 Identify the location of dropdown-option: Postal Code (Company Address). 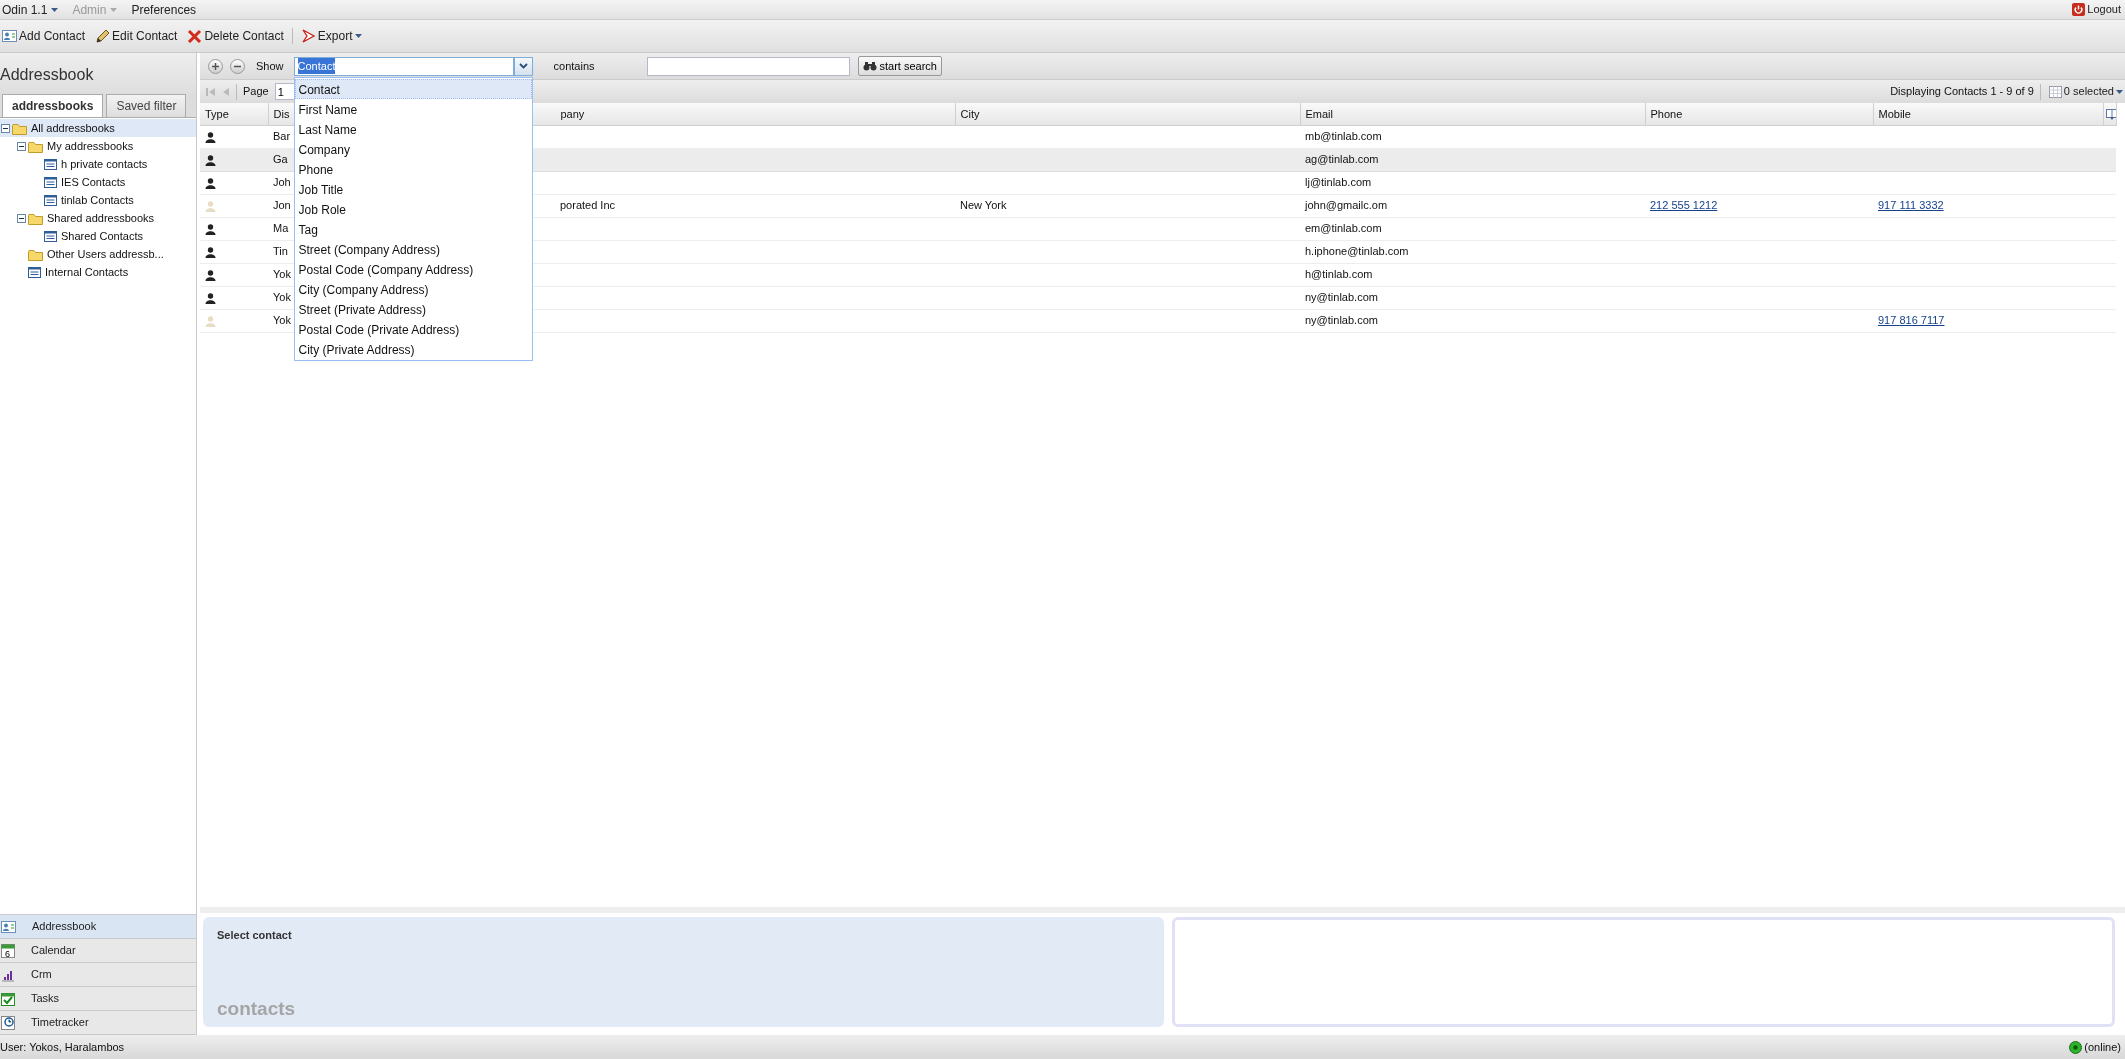
(413, 268).